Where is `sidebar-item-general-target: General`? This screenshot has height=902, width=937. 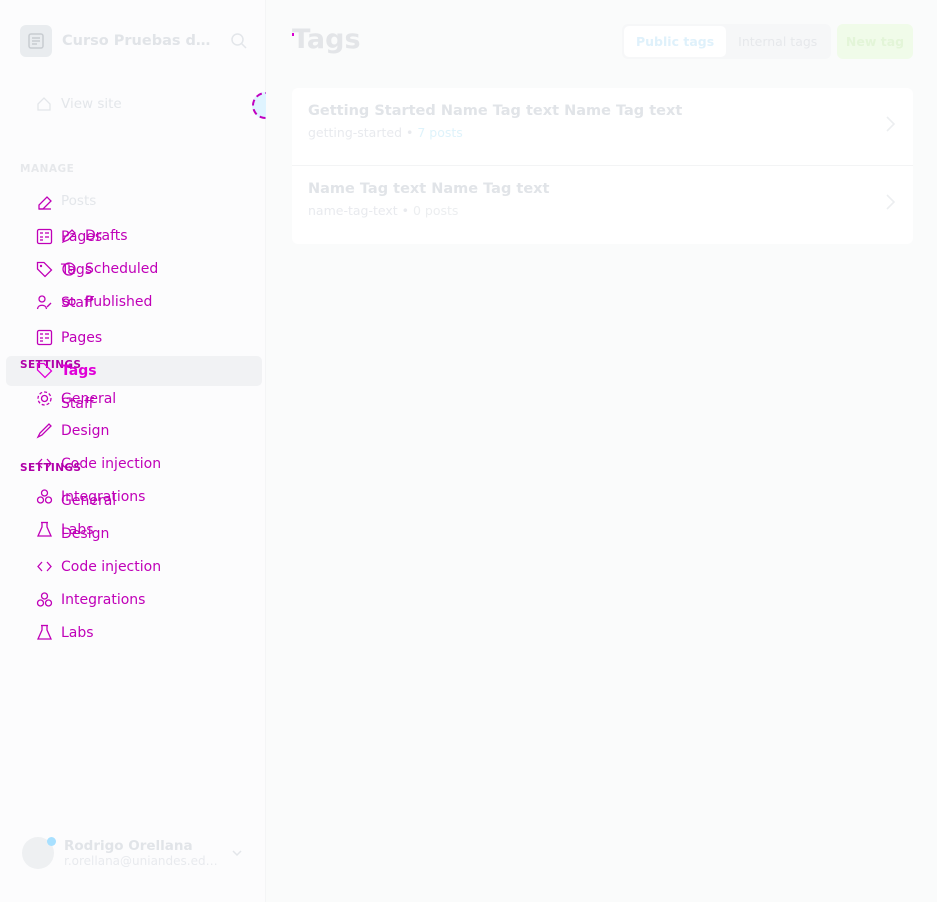
sidebar-item-general-target: General is located at coordinates (88, 501).